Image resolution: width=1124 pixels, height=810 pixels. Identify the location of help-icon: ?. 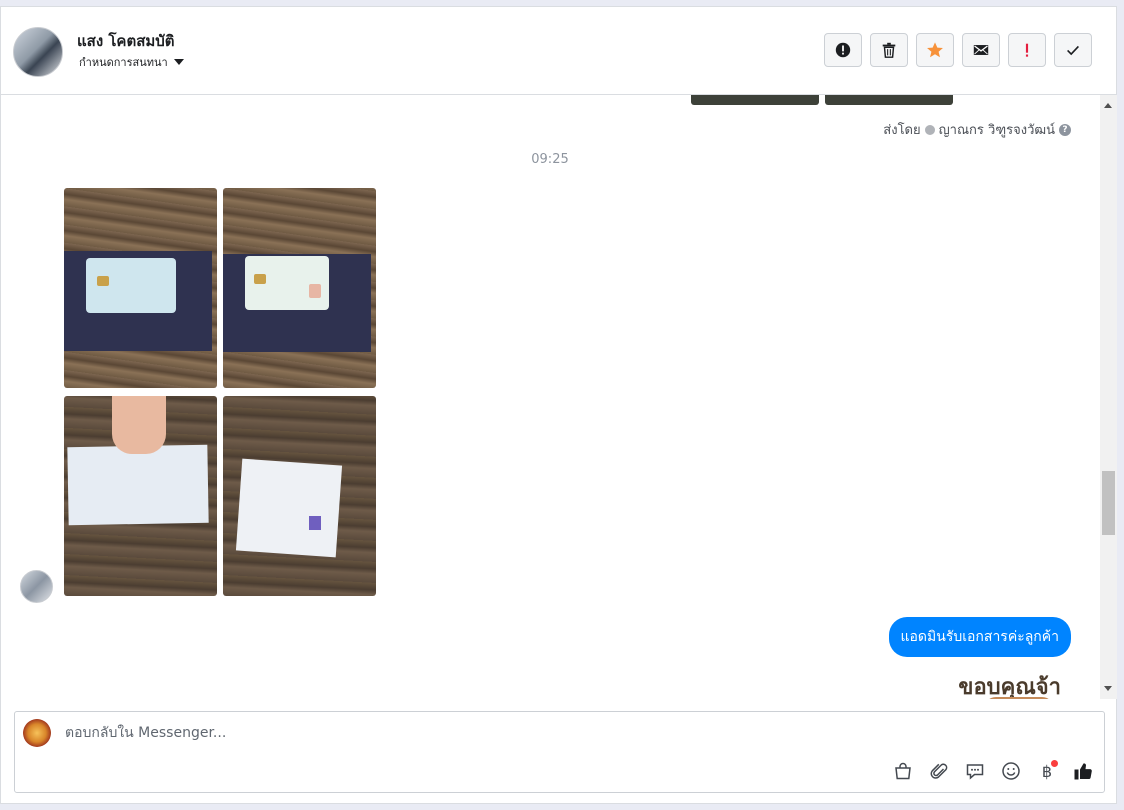
(1065, 129).